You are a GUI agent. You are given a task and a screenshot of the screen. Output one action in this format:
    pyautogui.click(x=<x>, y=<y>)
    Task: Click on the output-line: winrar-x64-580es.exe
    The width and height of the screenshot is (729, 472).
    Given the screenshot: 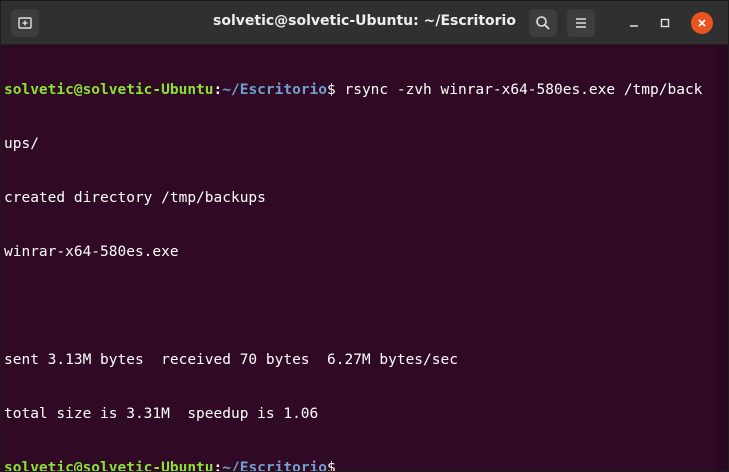 What is the action you would take?
    pyautogui.click(x=91, y=252)
    